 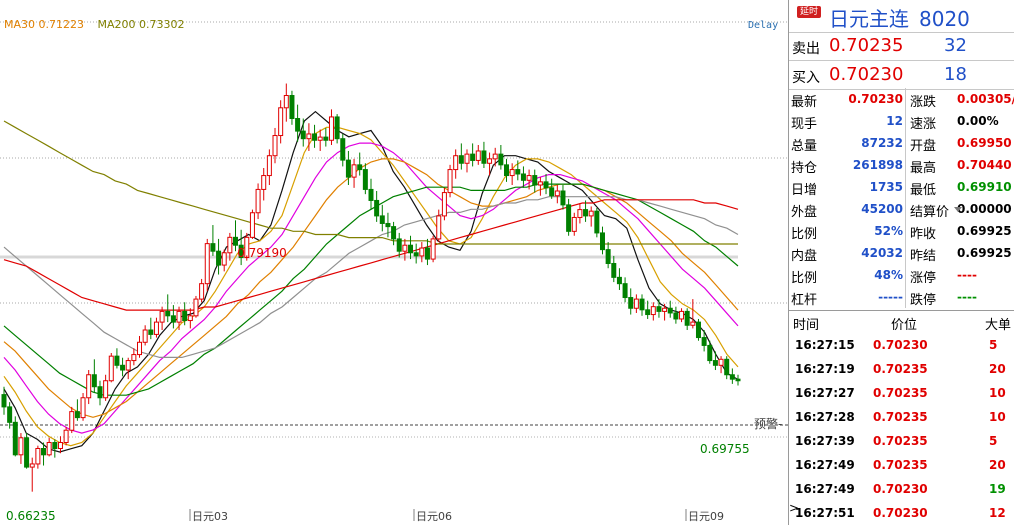 What do you see at coordinates (804, 190) in the screenshot?
I see `stat-label: 日增` at bounding box center [804, 190].